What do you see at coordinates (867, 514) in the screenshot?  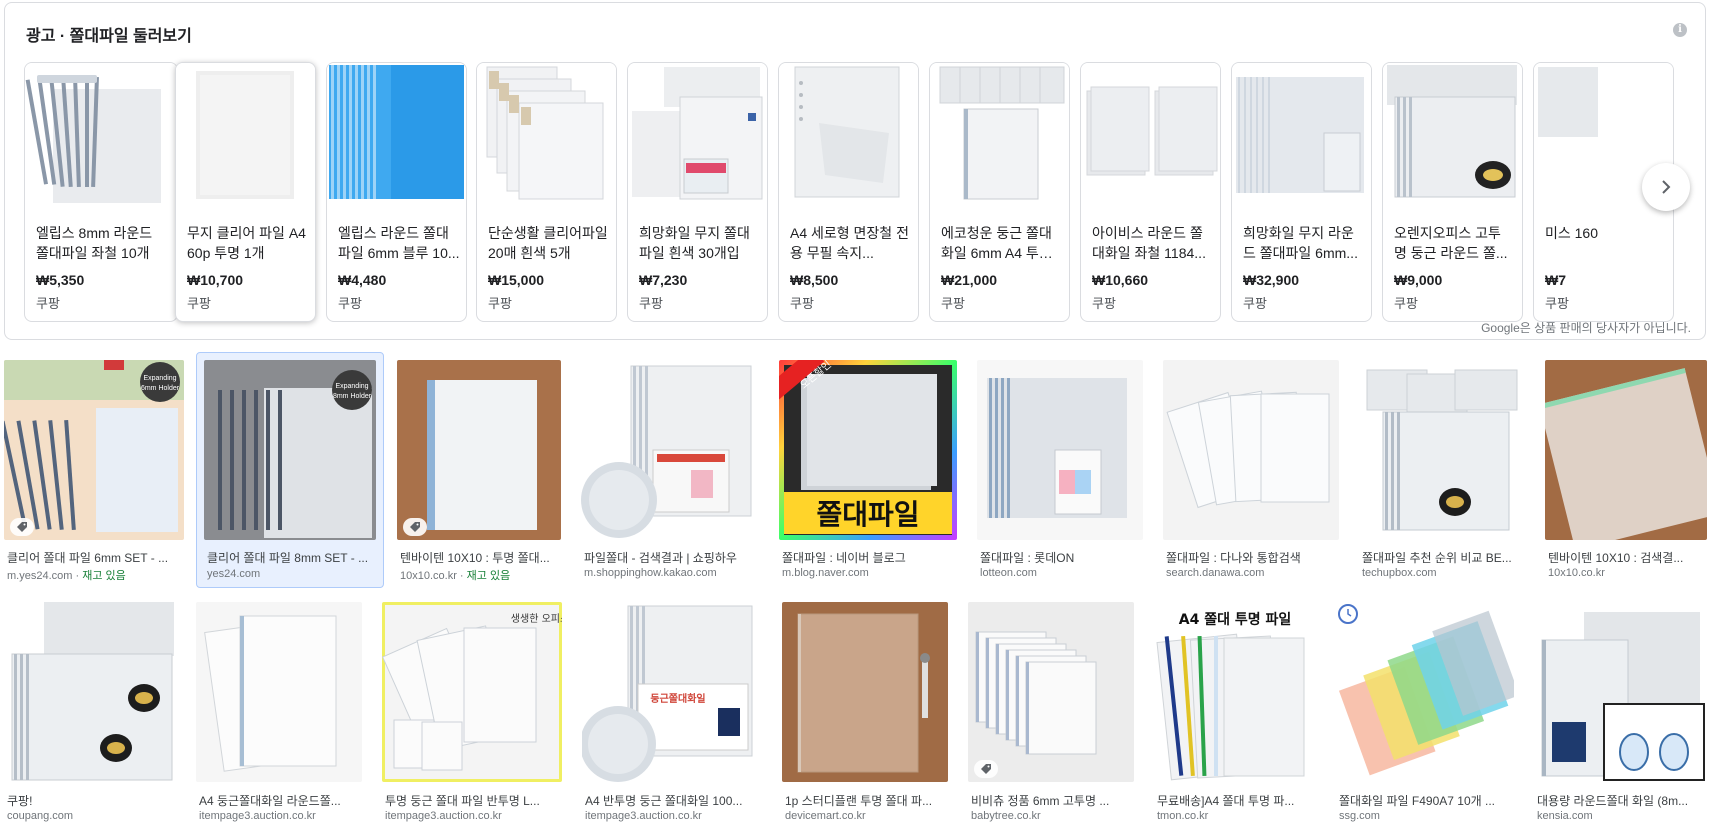 I see `overlay-text: 쫄대파일` at bounding box center [867, 514].